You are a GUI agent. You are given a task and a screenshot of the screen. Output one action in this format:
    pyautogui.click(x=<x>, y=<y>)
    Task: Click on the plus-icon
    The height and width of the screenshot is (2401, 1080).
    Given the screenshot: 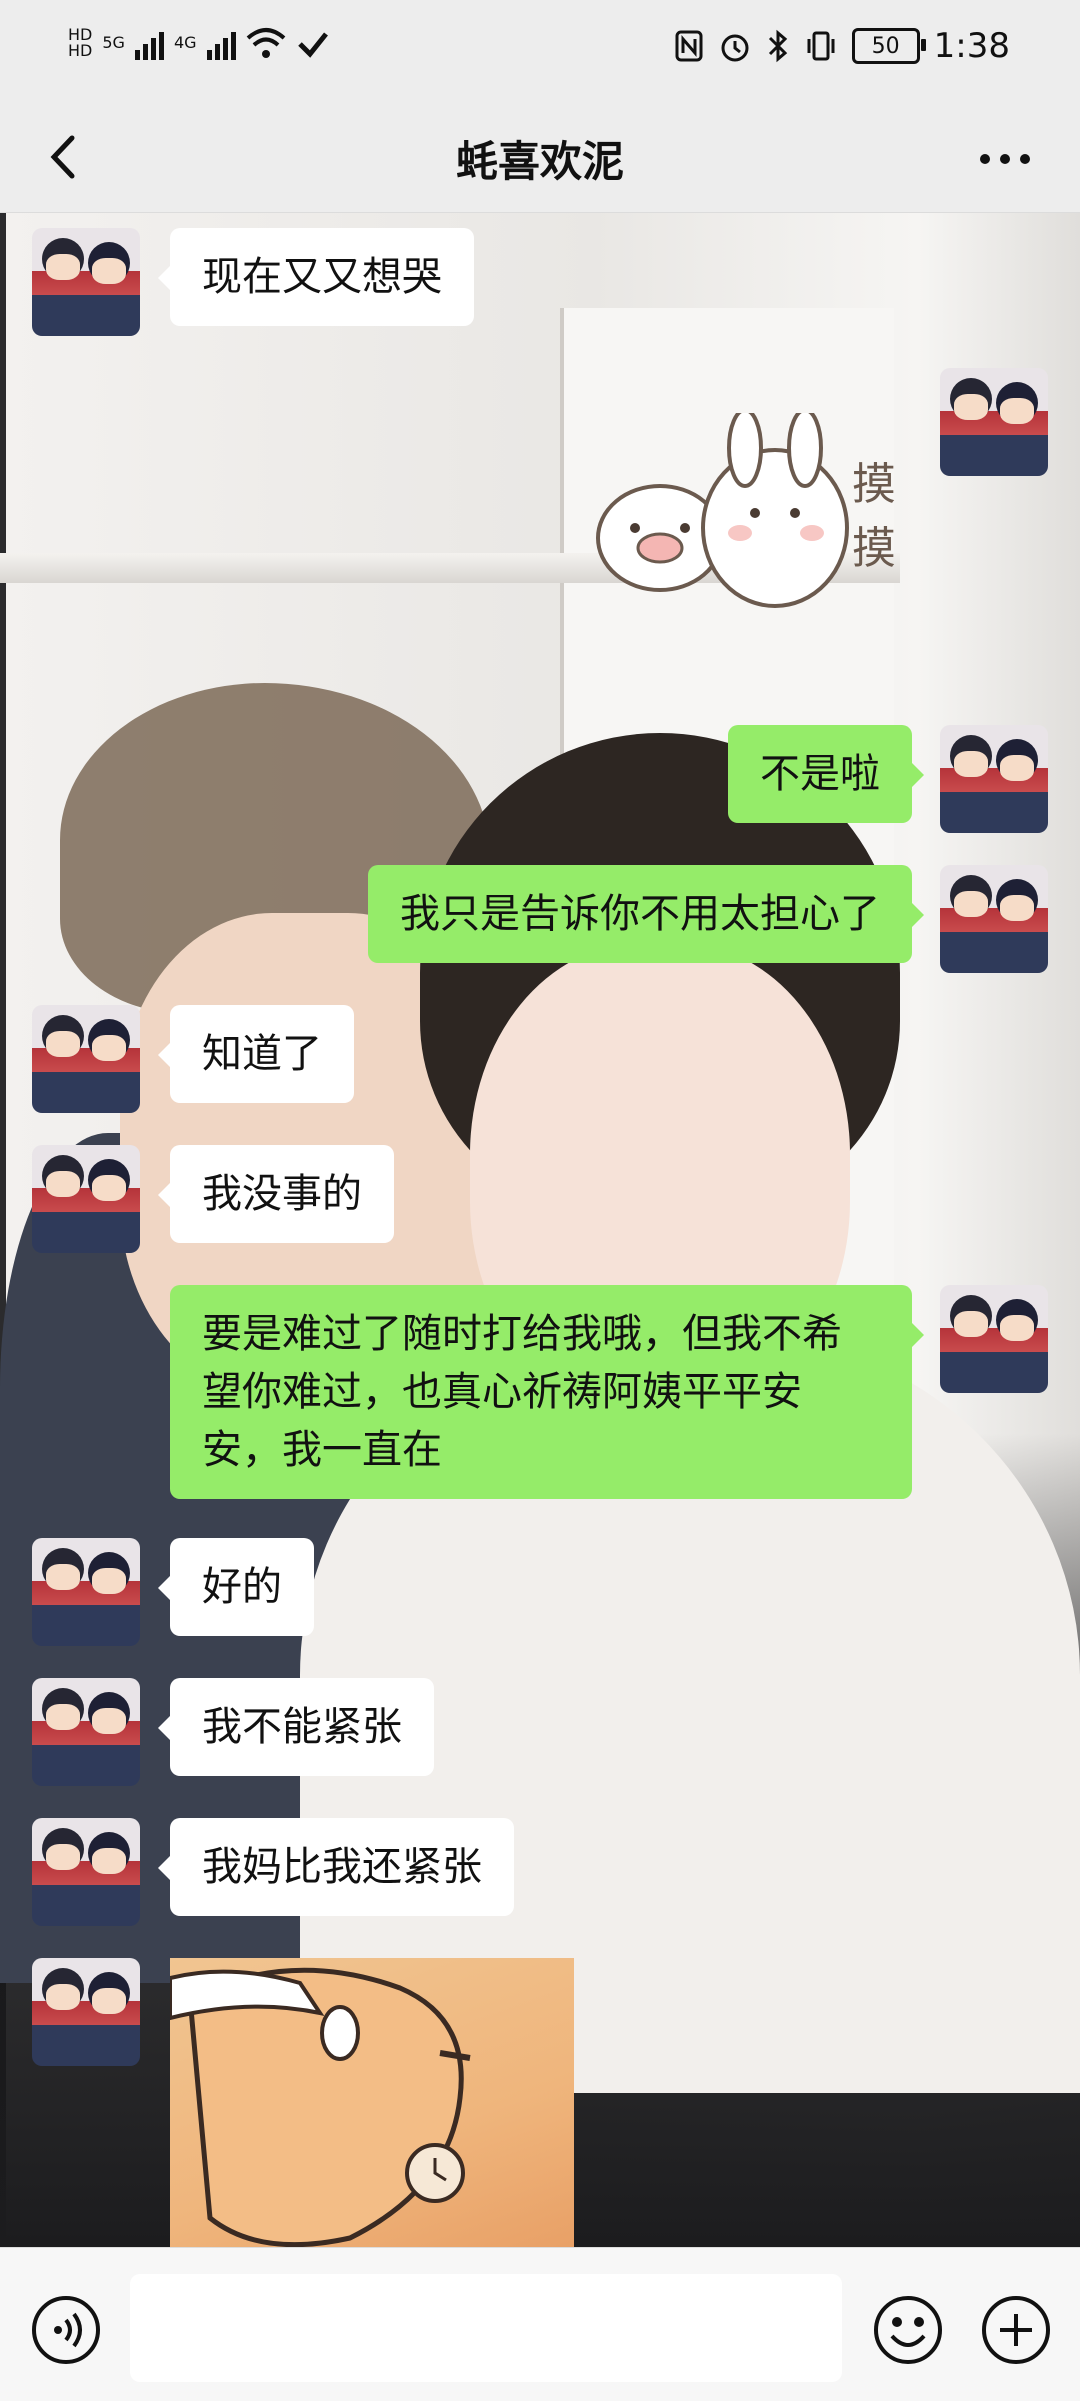 What is the action you would take?
    pyautogui.click(x=1016, y=2330)
    